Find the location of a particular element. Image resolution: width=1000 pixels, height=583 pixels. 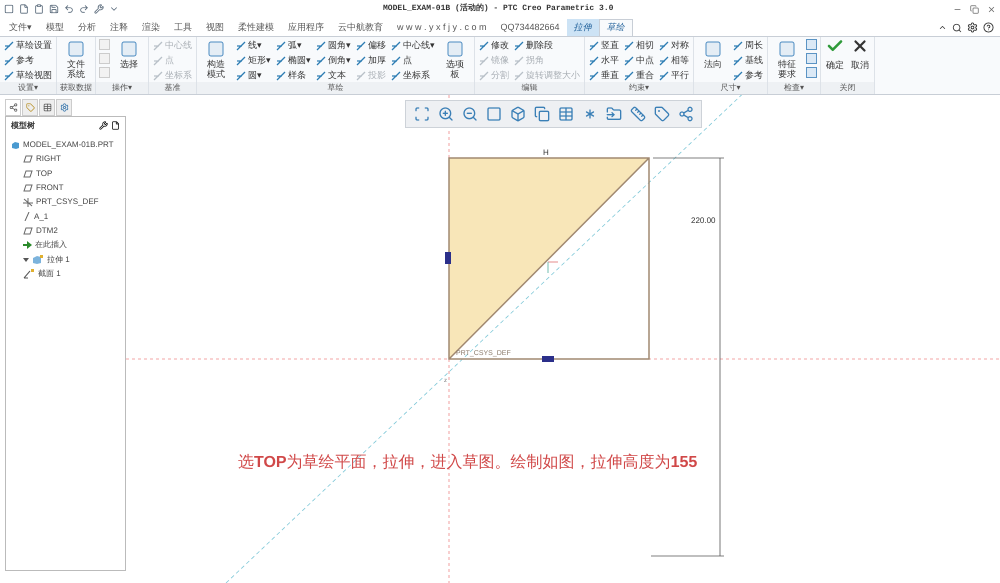

ribbon-button: 删除段 is located at coordinates (547, 45).